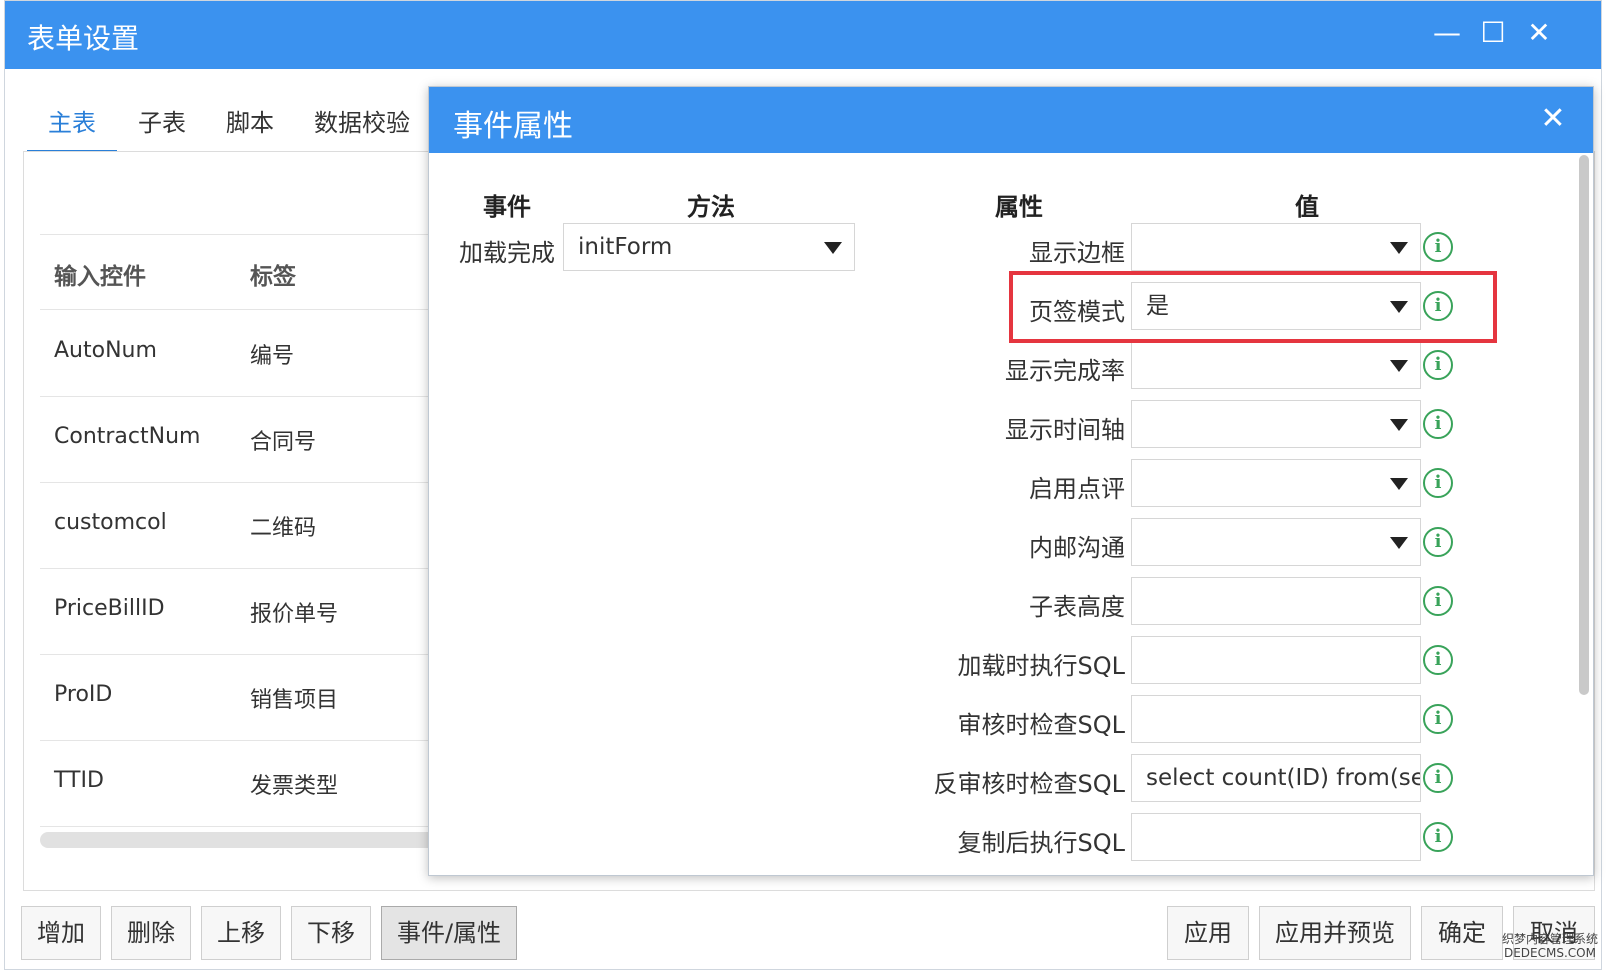  Describe the element at coordinates (1011, 120) in the screenshot. I see `dialog-titlebar: 事件属性 ✕` at that location.